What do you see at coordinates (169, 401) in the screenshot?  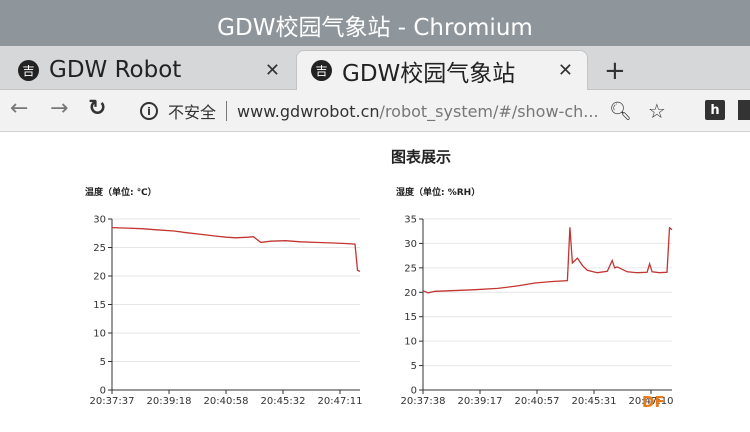 I see `x-tick-label: 20:39:18` at bounding box center [169, 401].